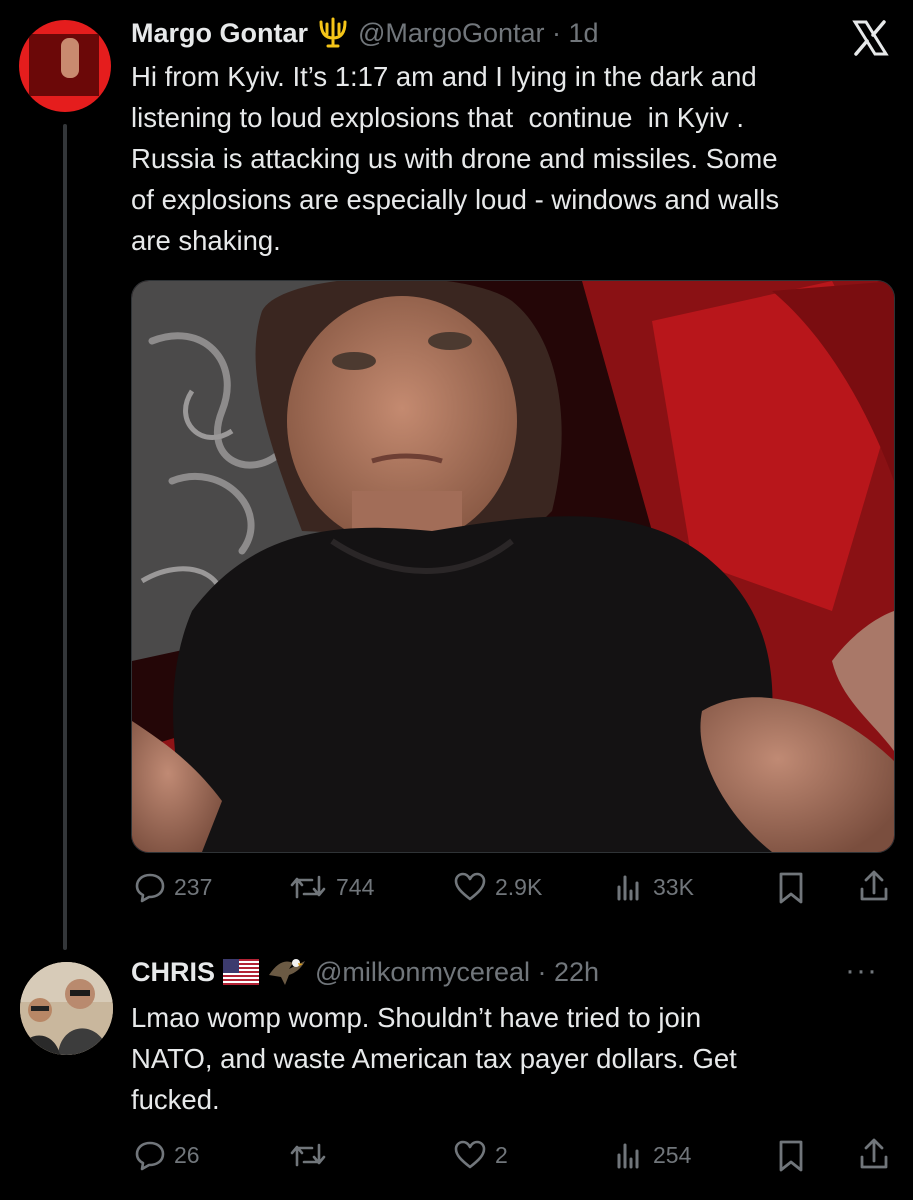 This screenshot has height=1200, width=913. I want to click on views-count: 254, so click(672, 1154).